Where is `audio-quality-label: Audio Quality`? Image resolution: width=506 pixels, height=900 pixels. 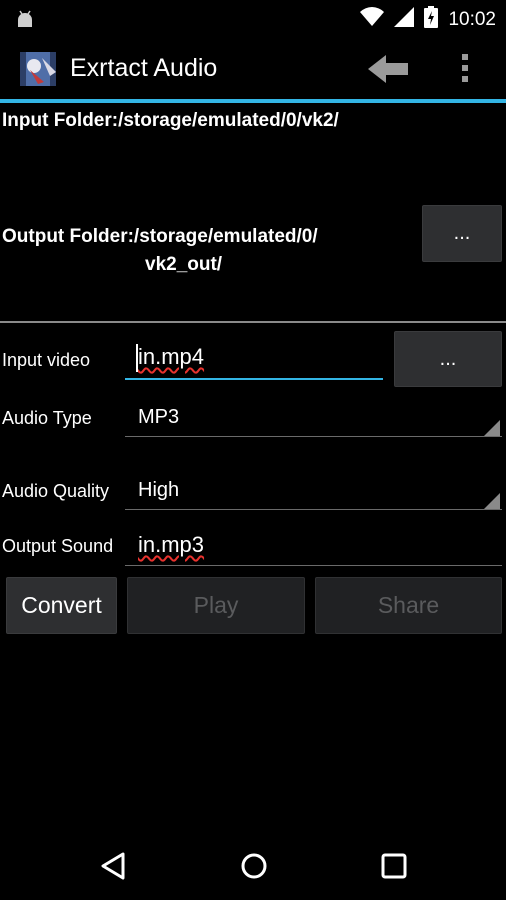 audio-quality-label: Audio Quality is located at coordinates (56, 491).